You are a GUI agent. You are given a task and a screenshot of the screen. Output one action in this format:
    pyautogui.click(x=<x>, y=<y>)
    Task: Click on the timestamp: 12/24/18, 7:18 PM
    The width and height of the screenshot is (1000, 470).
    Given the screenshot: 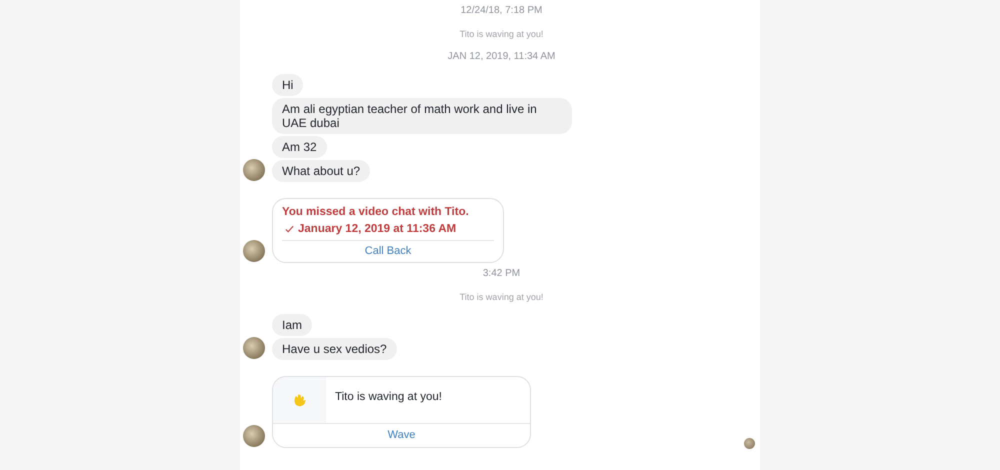 What is the action you would take?
    pyautogui.click(x=501, y=11)
    